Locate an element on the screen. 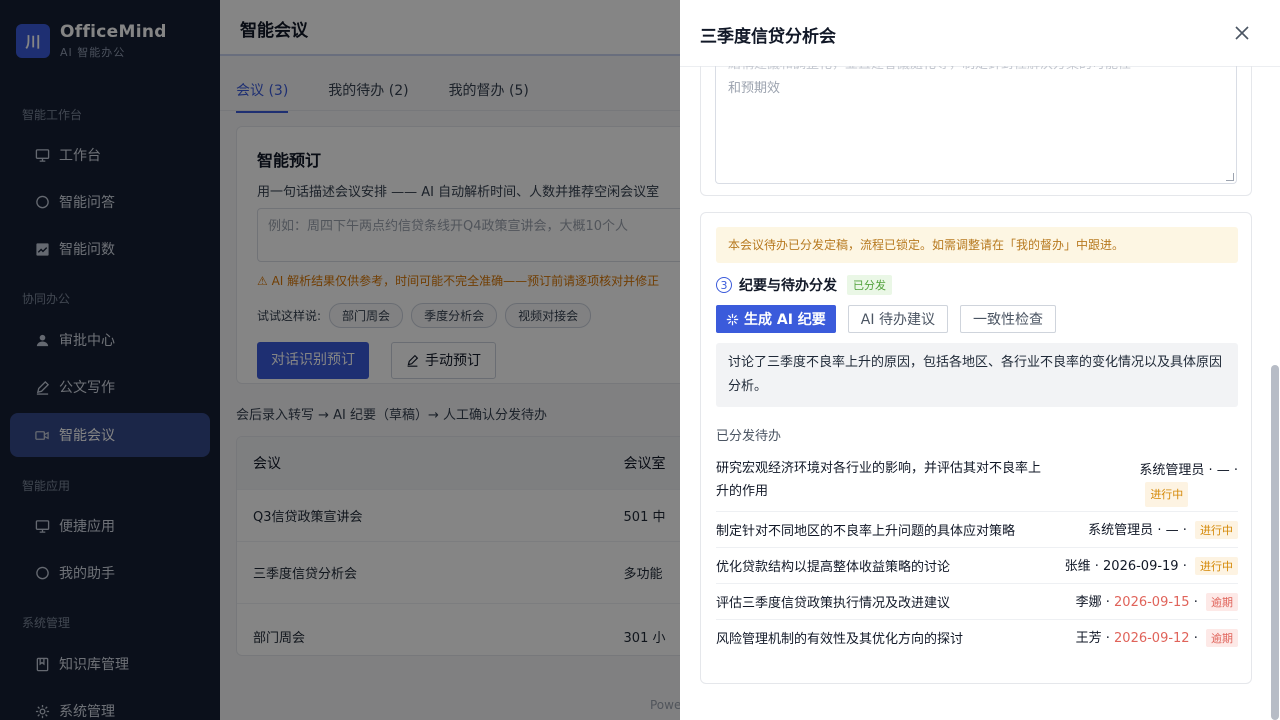 The width and height of the screenshot is (1280, 720). todo-date: 2026-09-15 is located at coordinates (1152, 602).